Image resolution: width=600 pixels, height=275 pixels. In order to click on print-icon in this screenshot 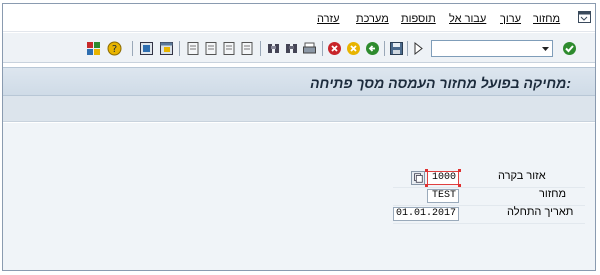, I will do `click(309, 48)`.